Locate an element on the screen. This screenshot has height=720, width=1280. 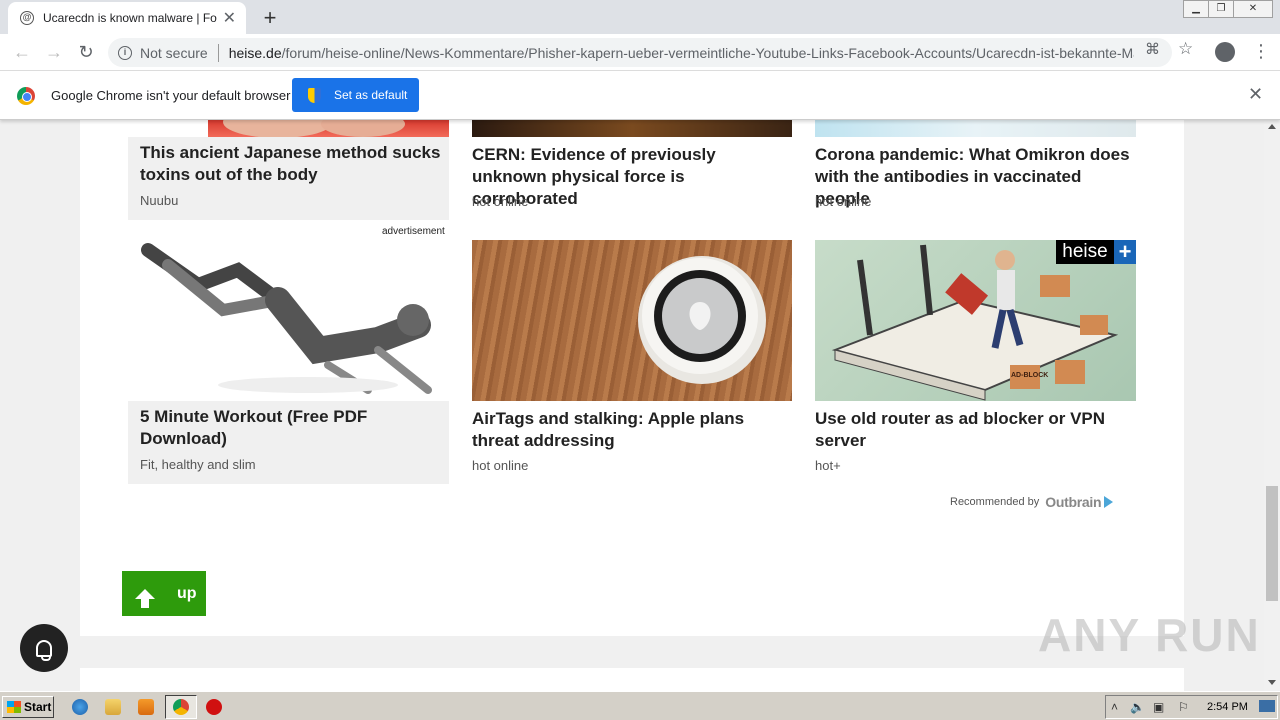
set-as-default-button: Set as default is located at coordinates (355, 95).